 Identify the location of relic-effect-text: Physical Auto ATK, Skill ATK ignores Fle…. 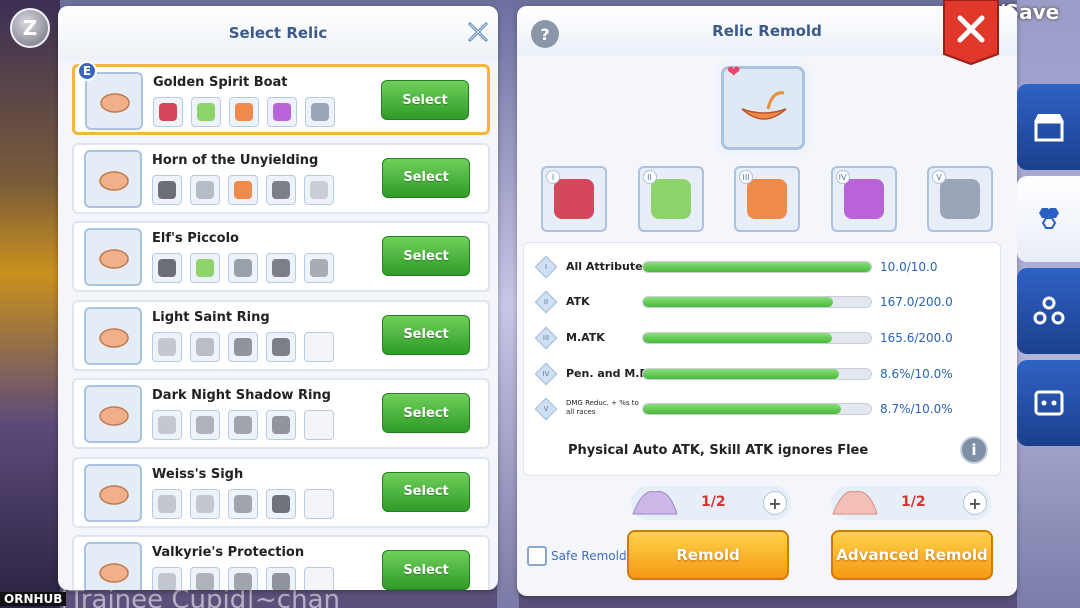
(718, 450).